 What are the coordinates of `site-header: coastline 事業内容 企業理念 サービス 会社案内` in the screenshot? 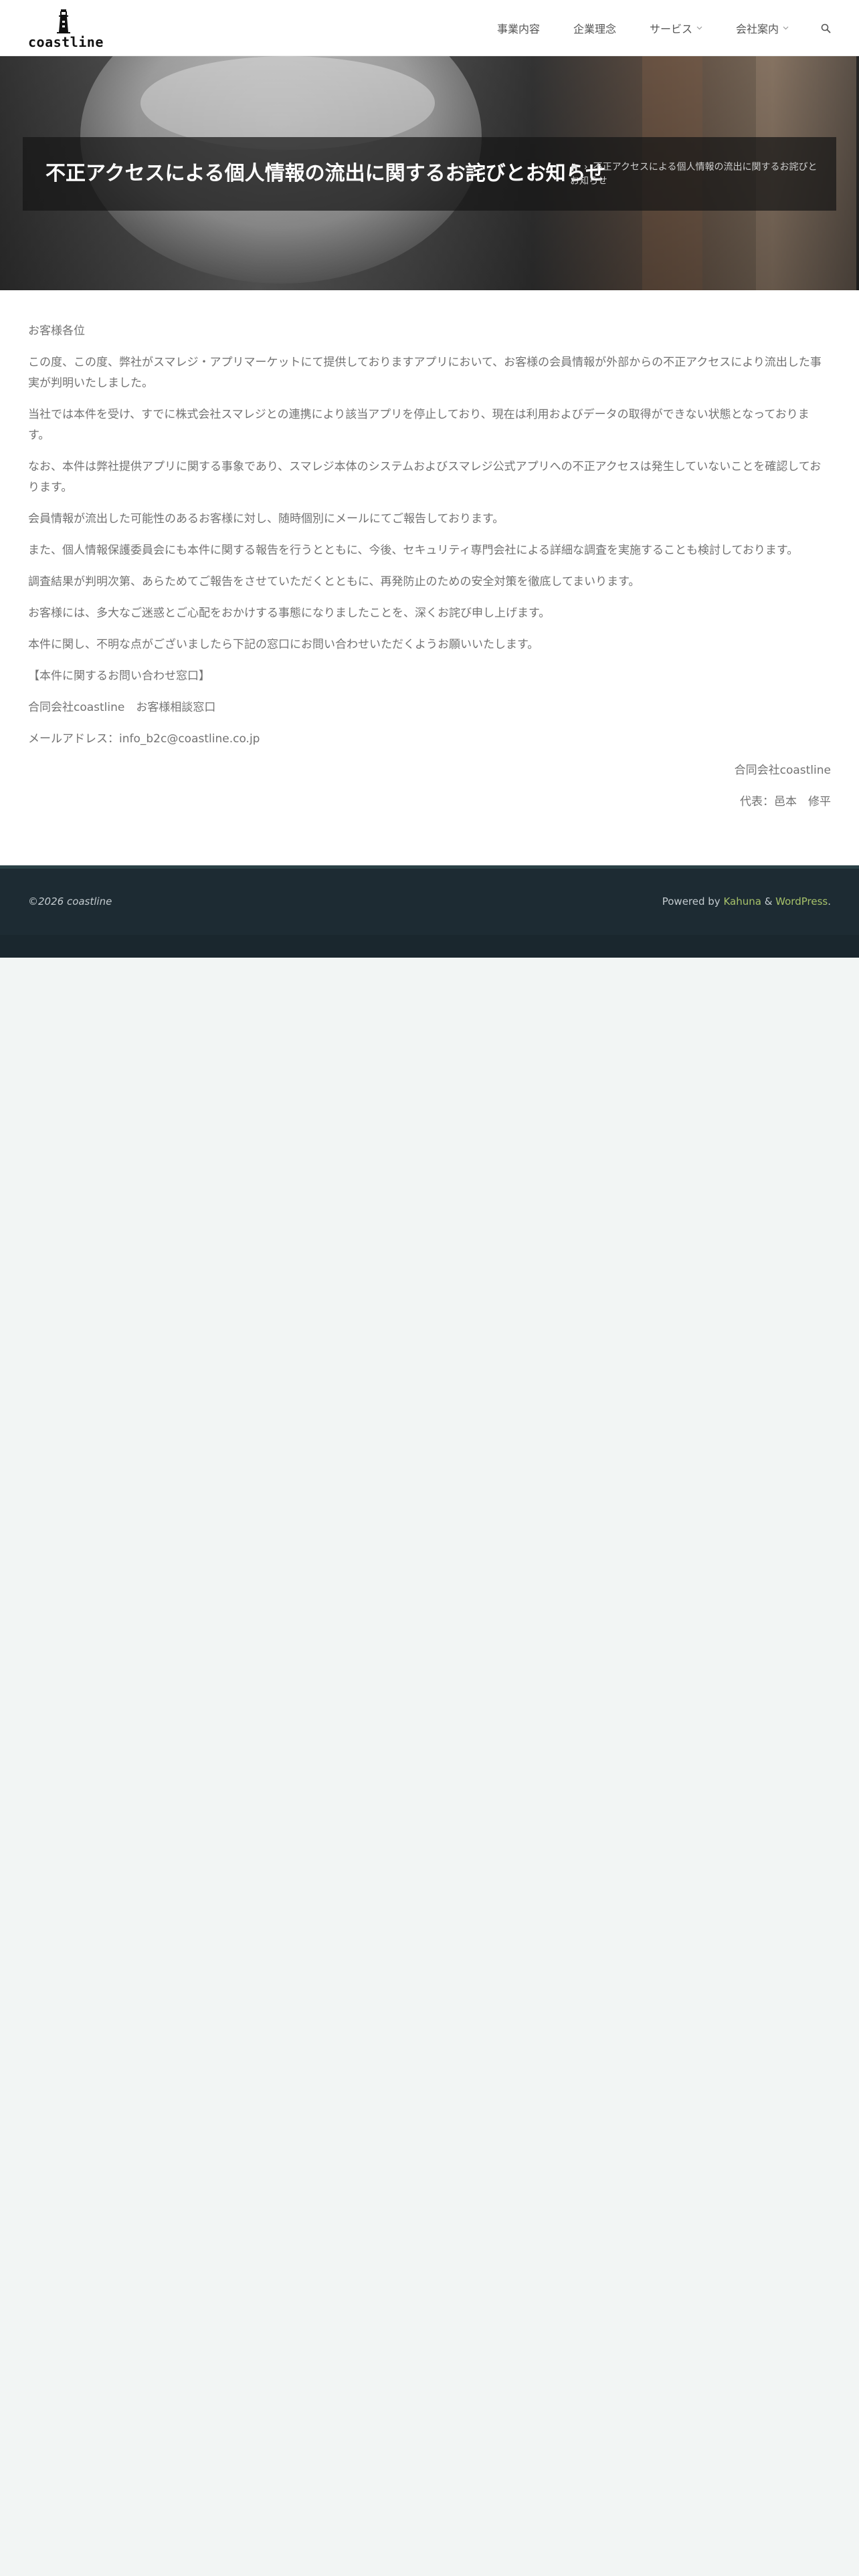 It's located at (429, 28).